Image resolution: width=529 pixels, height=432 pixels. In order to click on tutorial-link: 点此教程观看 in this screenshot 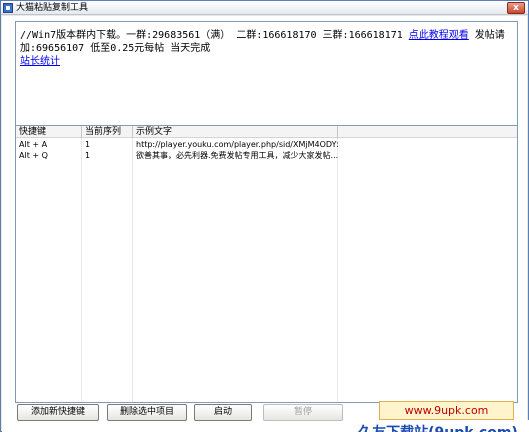, I will do `click(439, 35)`.